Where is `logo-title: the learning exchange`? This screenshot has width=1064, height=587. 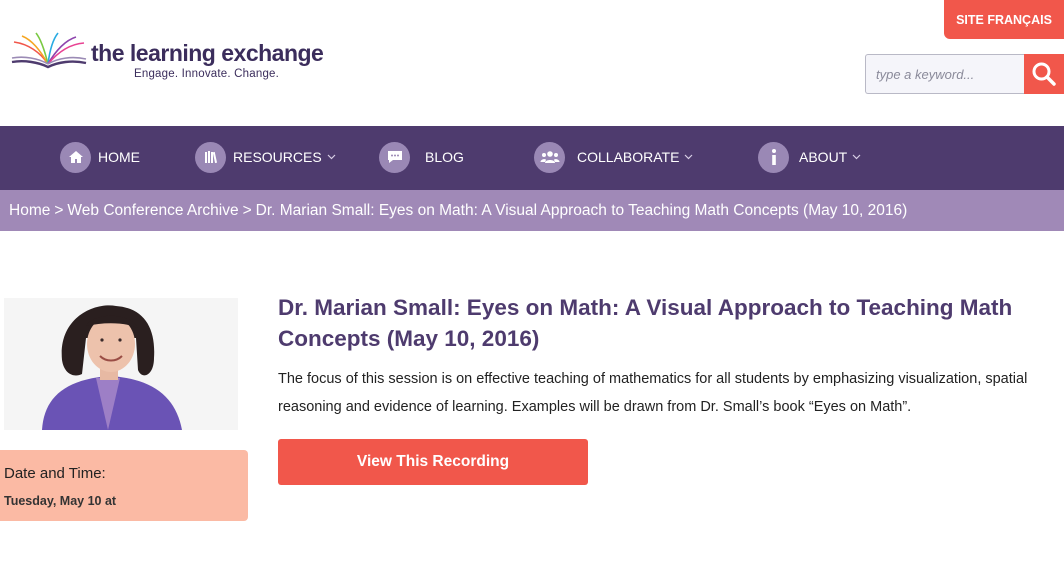 logo-title: the learning exchange is located at coordinates (207, 53).